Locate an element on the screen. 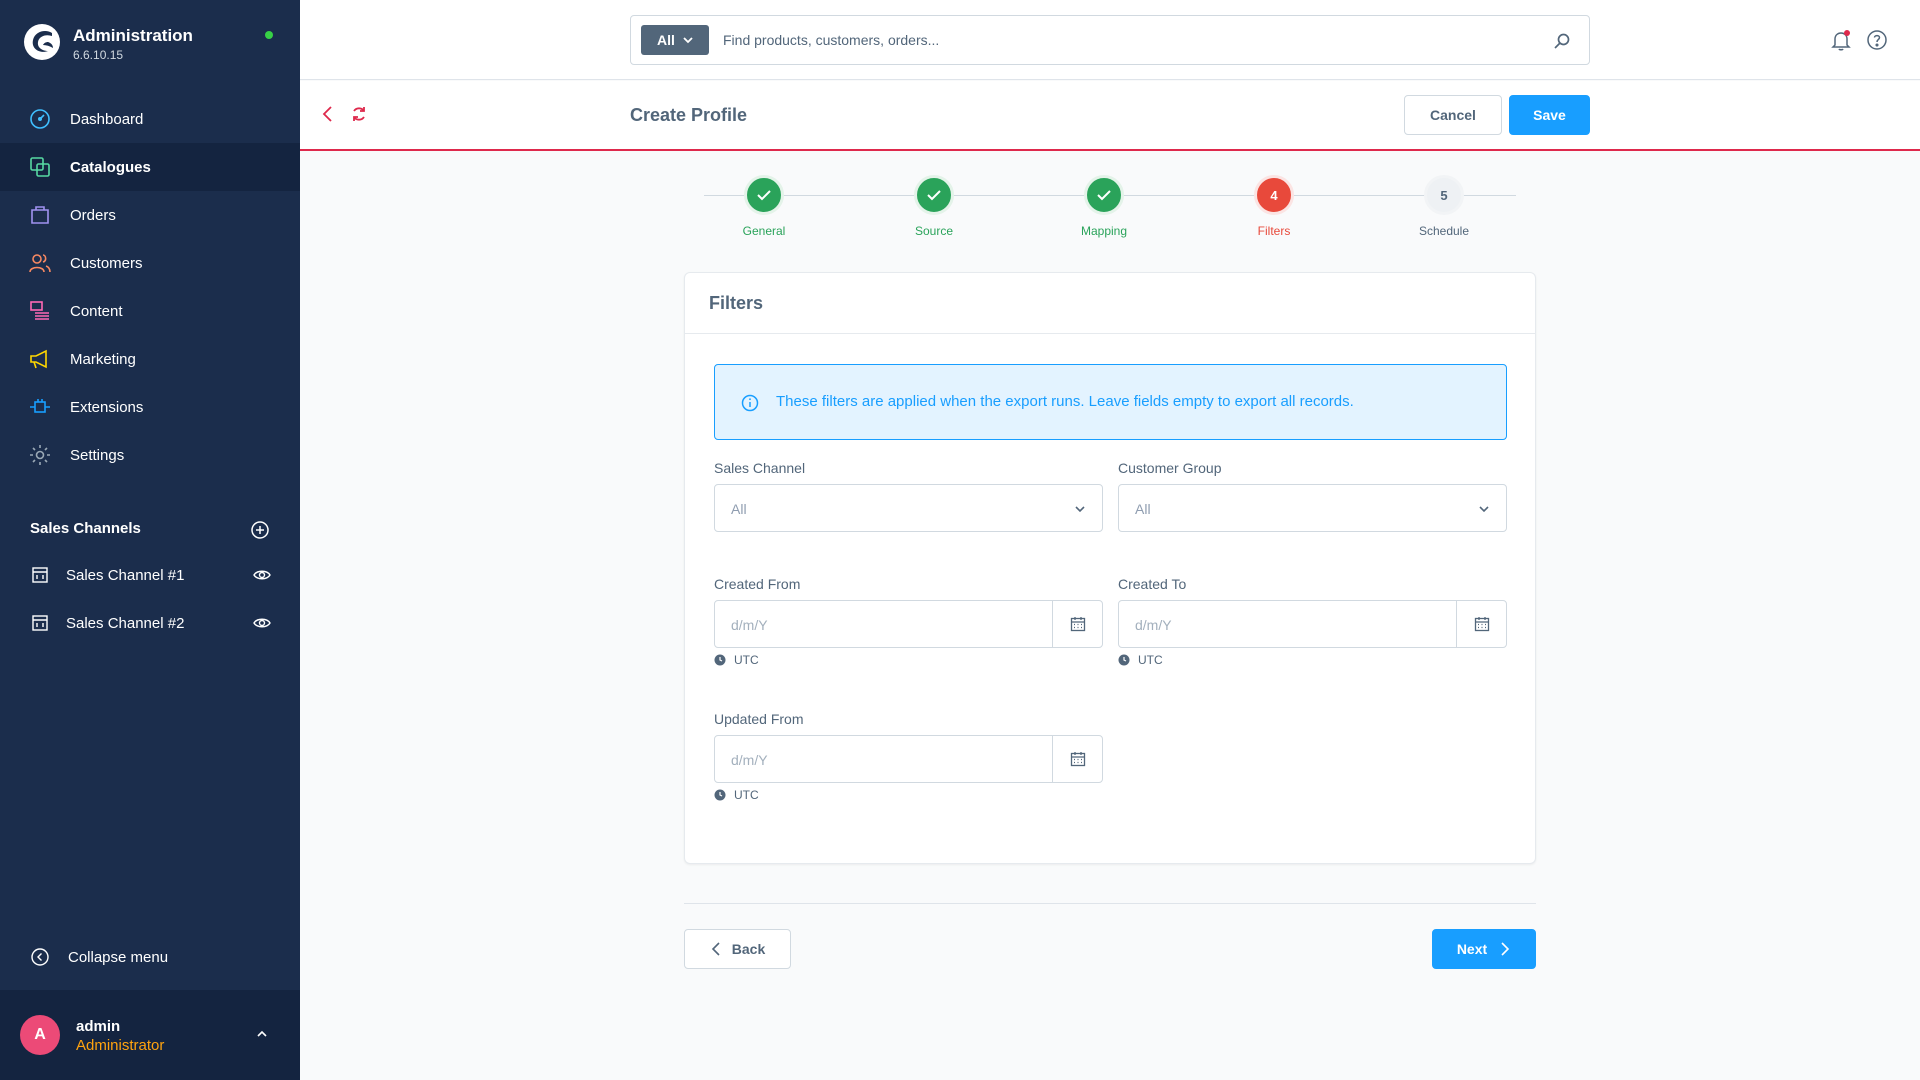 This screenshot has height=1080, width=1920. step-source: Source is located at coordinates (934, 210).